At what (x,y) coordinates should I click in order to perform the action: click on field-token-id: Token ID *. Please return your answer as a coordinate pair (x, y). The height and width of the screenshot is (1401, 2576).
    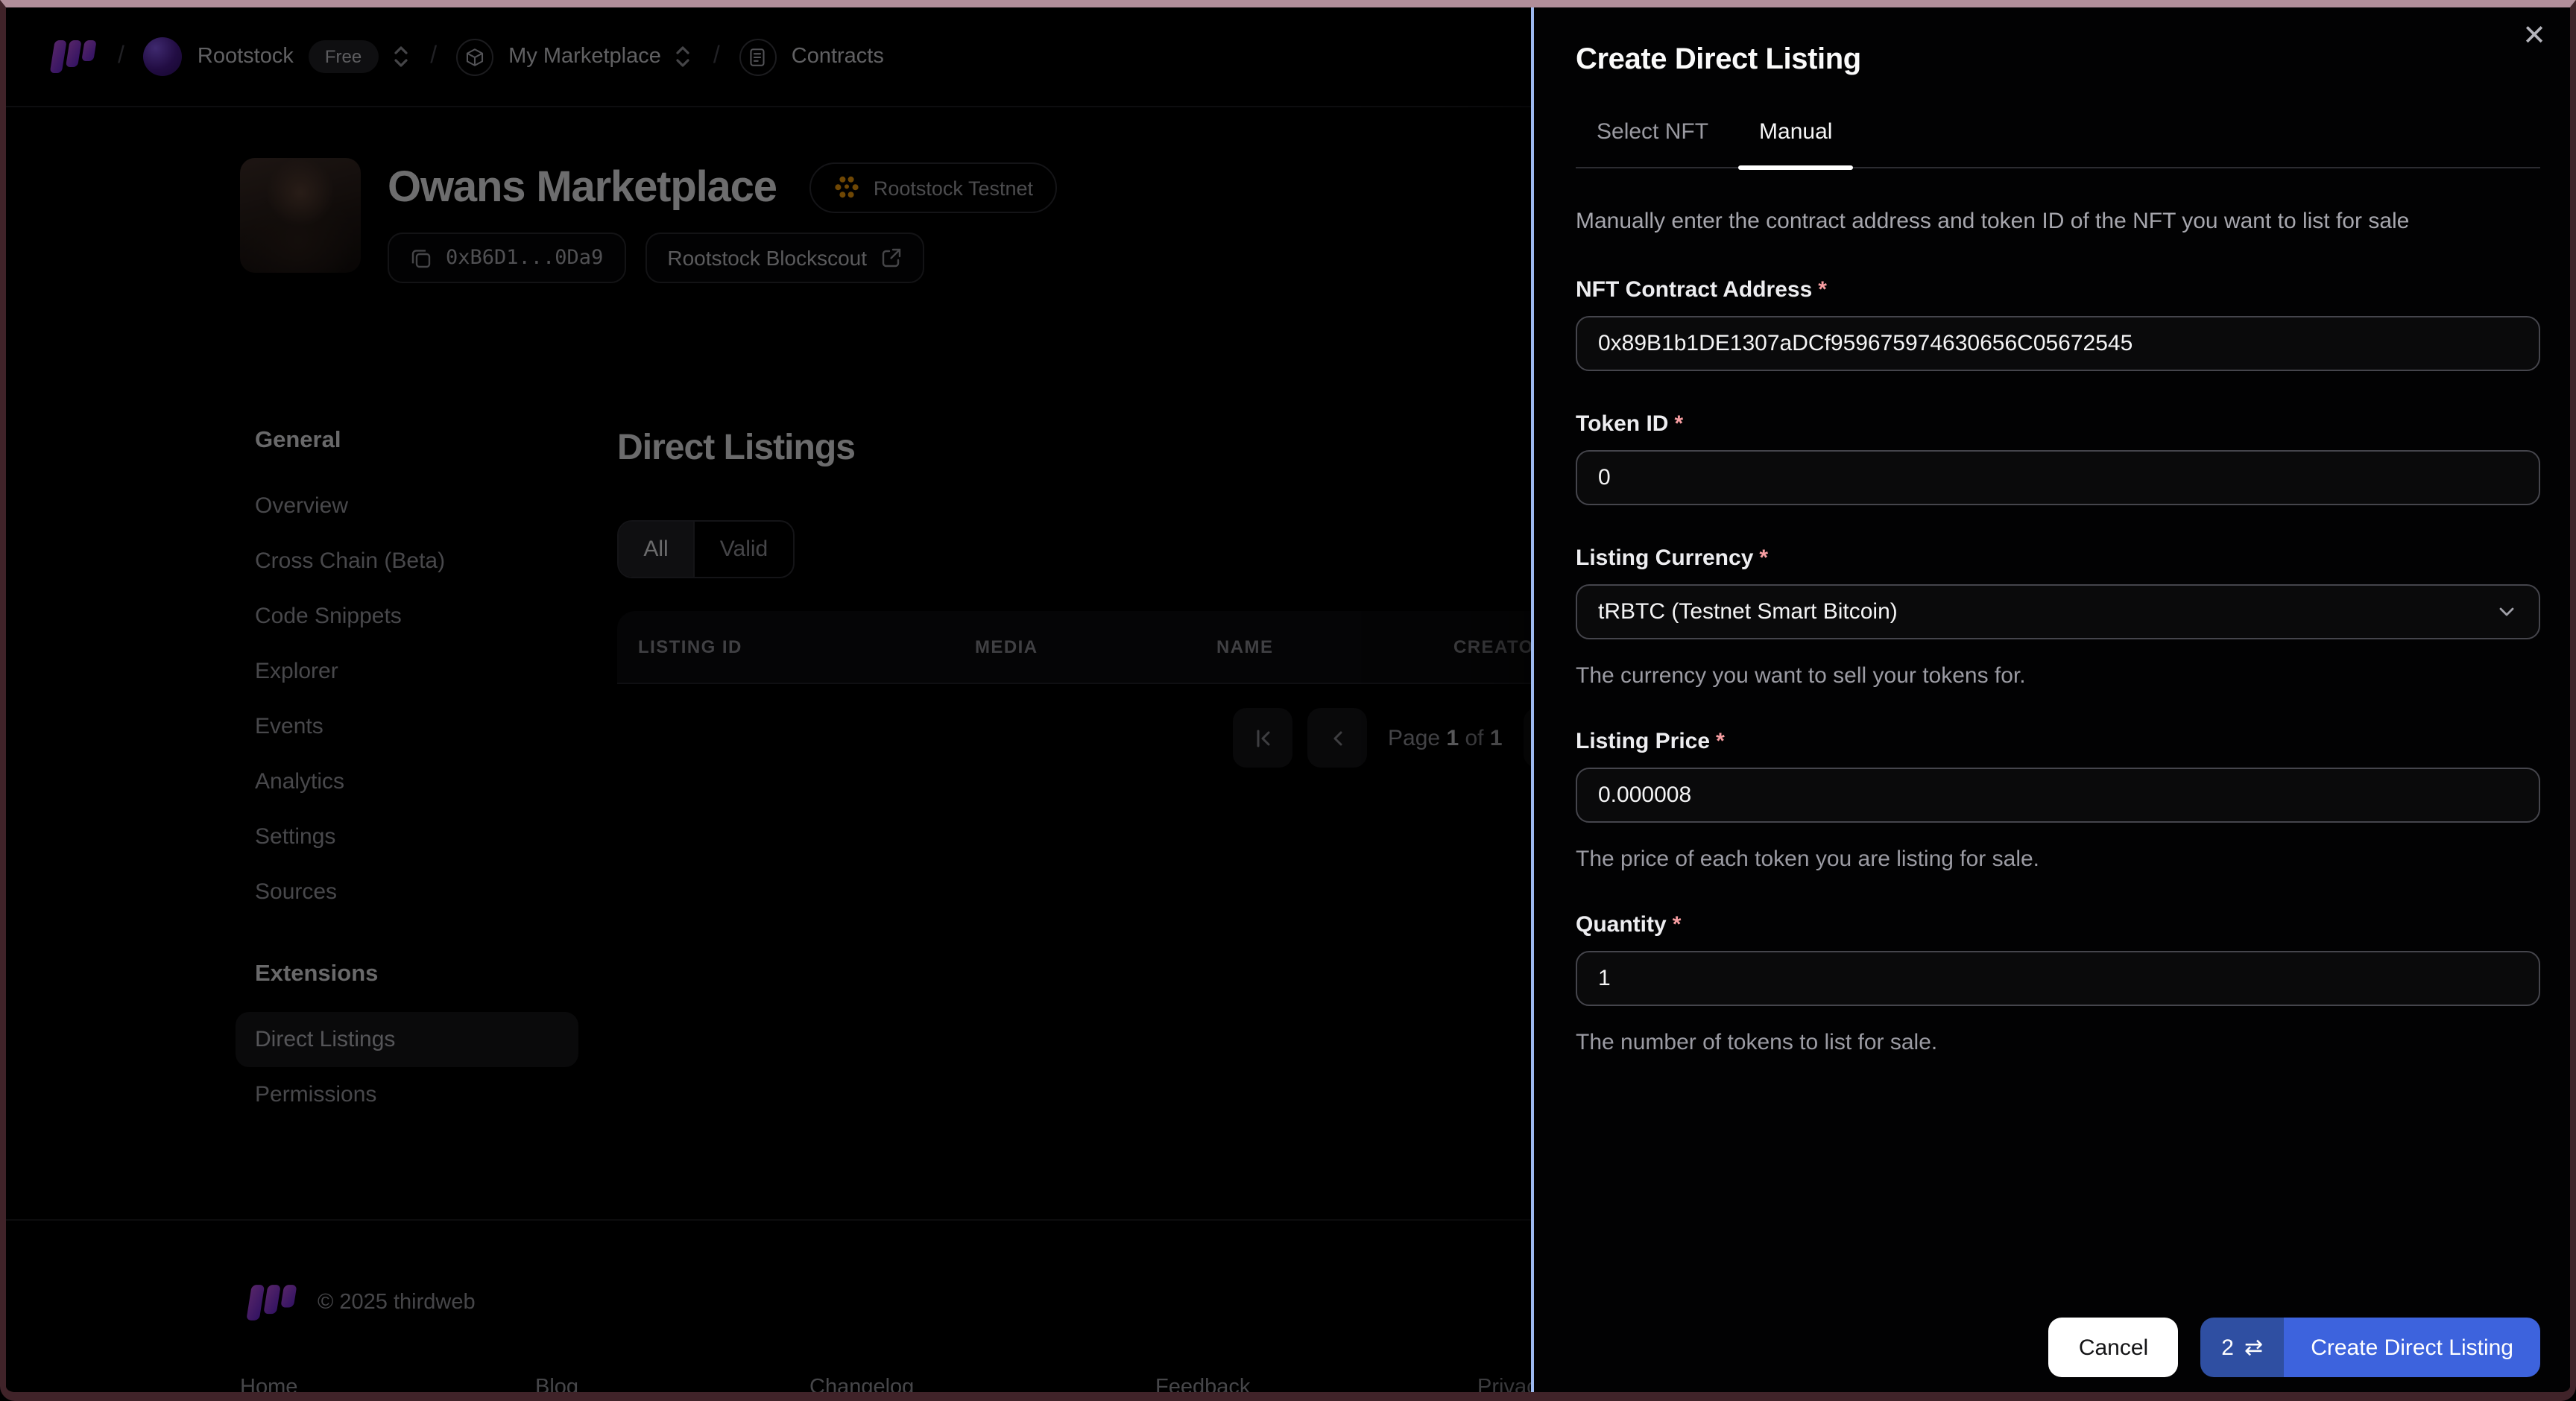
    Looking at the image, I should click on (2058, 459).